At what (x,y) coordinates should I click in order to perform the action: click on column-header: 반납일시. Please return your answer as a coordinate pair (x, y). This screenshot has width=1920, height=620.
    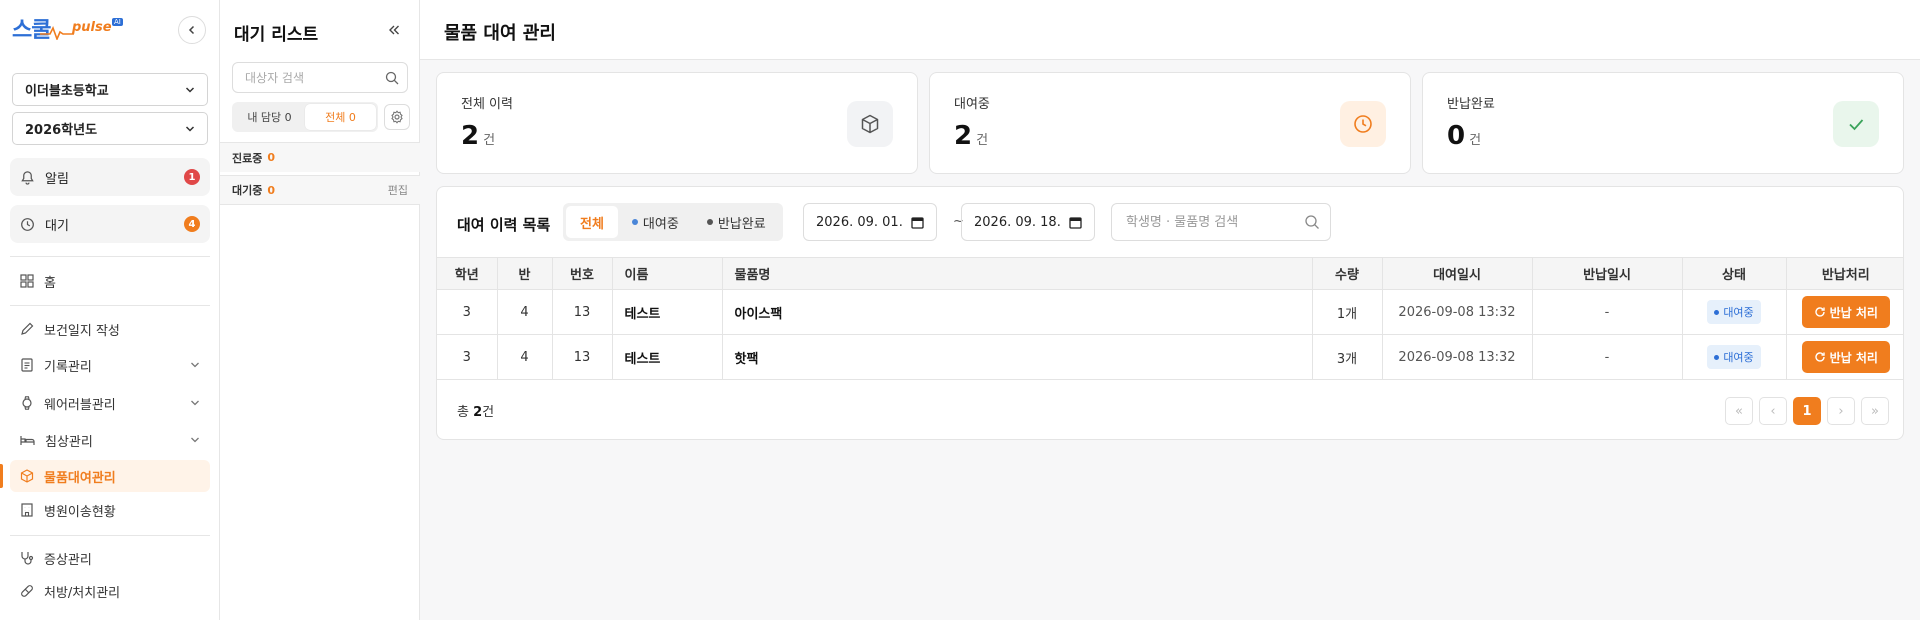
    Looking at the image, I should click on (1607, 273).